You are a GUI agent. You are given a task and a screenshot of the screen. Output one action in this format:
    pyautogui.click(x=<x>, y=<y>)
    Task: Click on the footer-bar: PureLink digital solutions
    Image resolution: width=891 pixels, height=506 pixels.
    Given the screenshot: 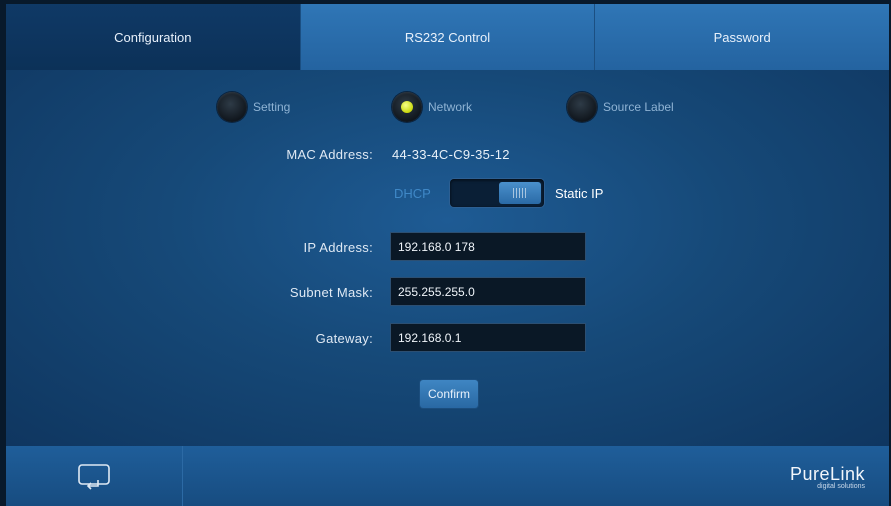 What is the action you would take?
    pyautogui.click(x=447, y=476)
    